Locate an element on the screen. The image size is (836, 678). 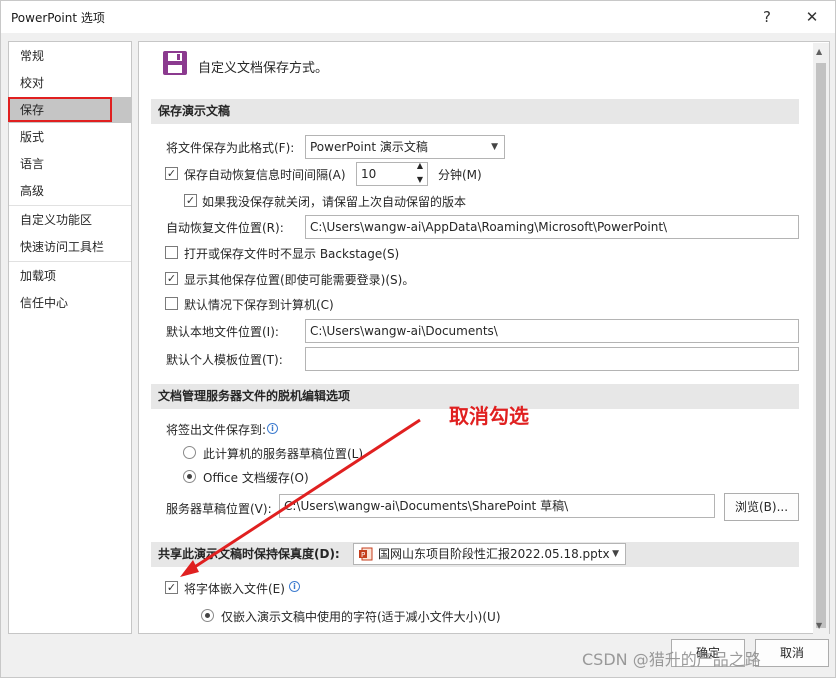
autorecover-minutes-value: 10 is located at coordinates (369, 174).